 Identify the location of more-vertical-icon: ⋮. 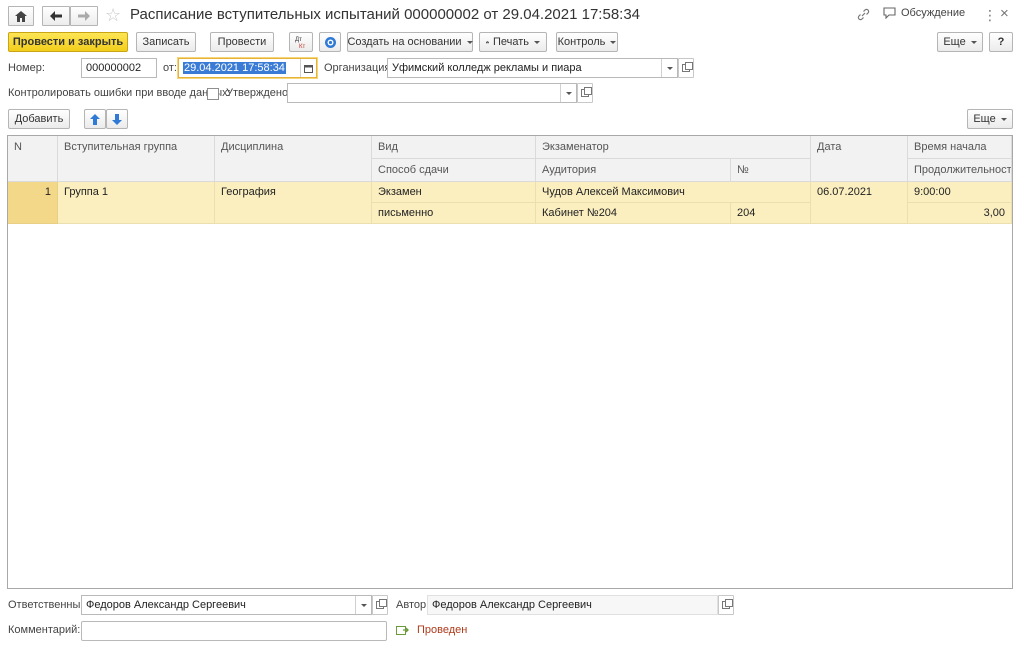
(990, 15).